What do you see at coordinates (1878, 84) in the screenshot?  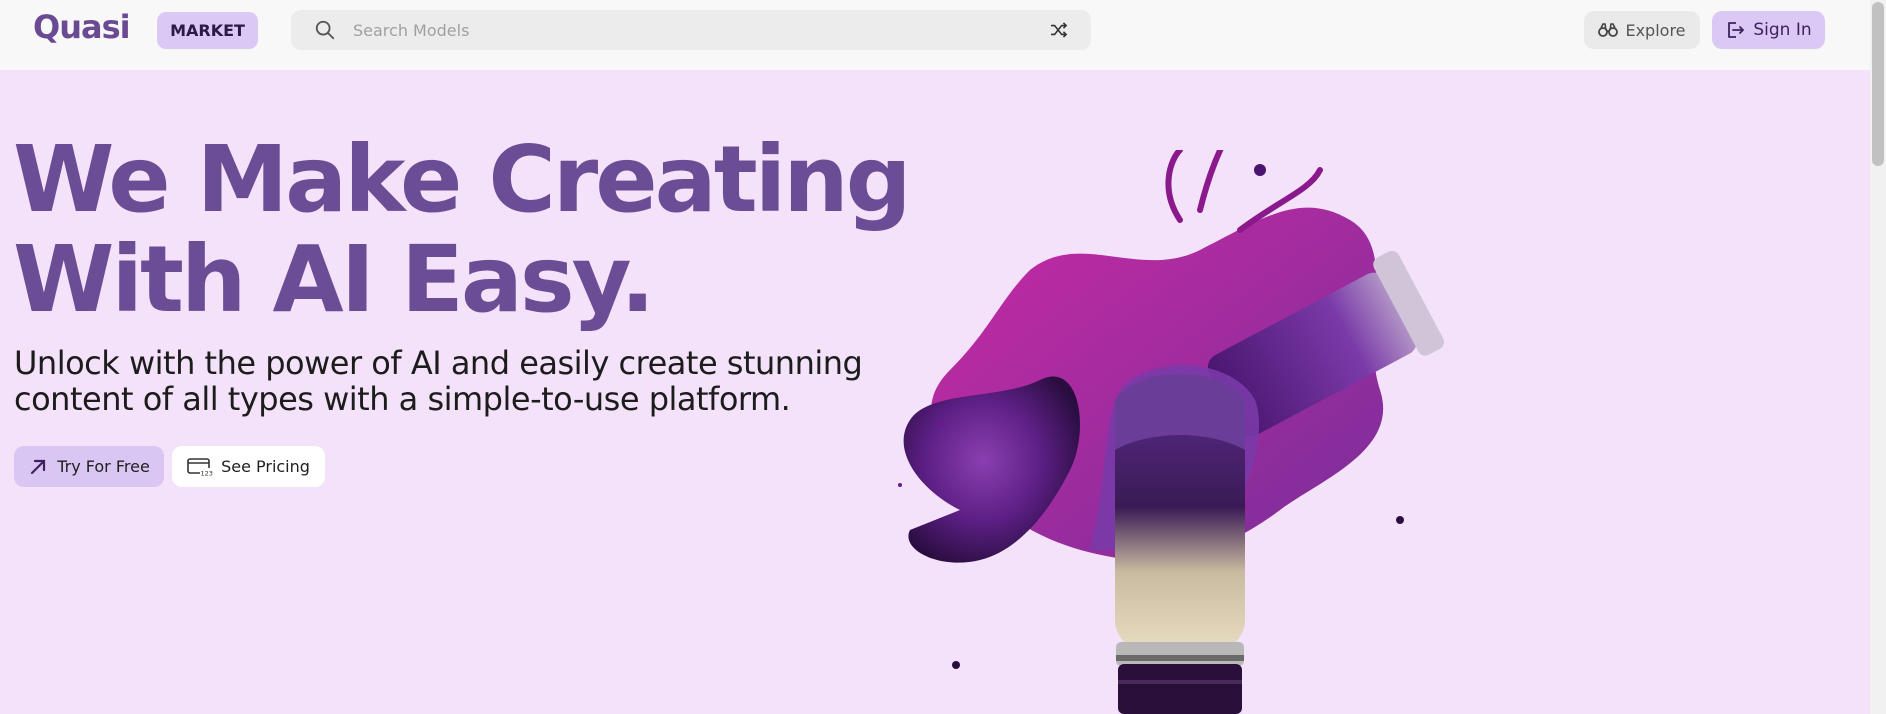 I see `scrollbar-thumb` at bounding box center [1878, 84].